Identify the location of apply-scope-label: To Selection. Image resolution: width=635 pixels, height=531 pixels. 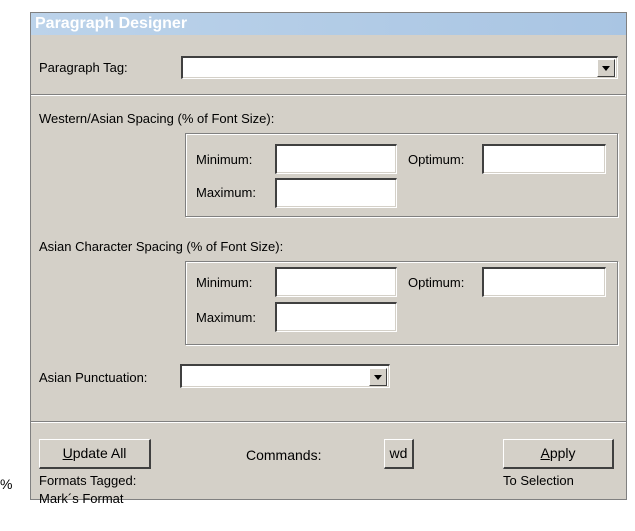
(538, 480).